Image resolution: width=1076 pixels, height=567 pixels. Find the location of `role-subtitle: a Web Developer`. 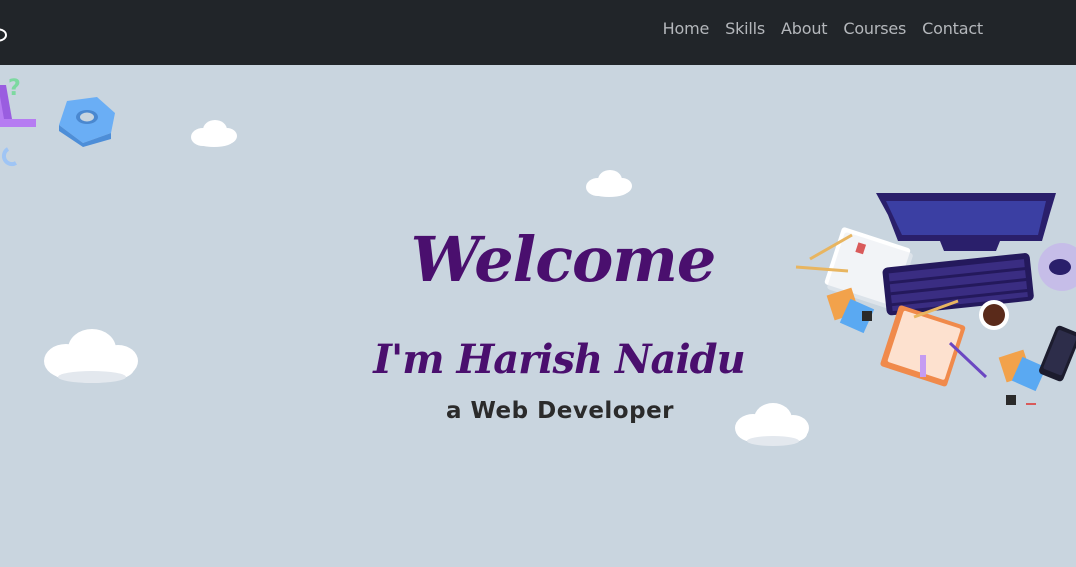

role-subtitle: a Web Developer is located at coordinates (560, 411).